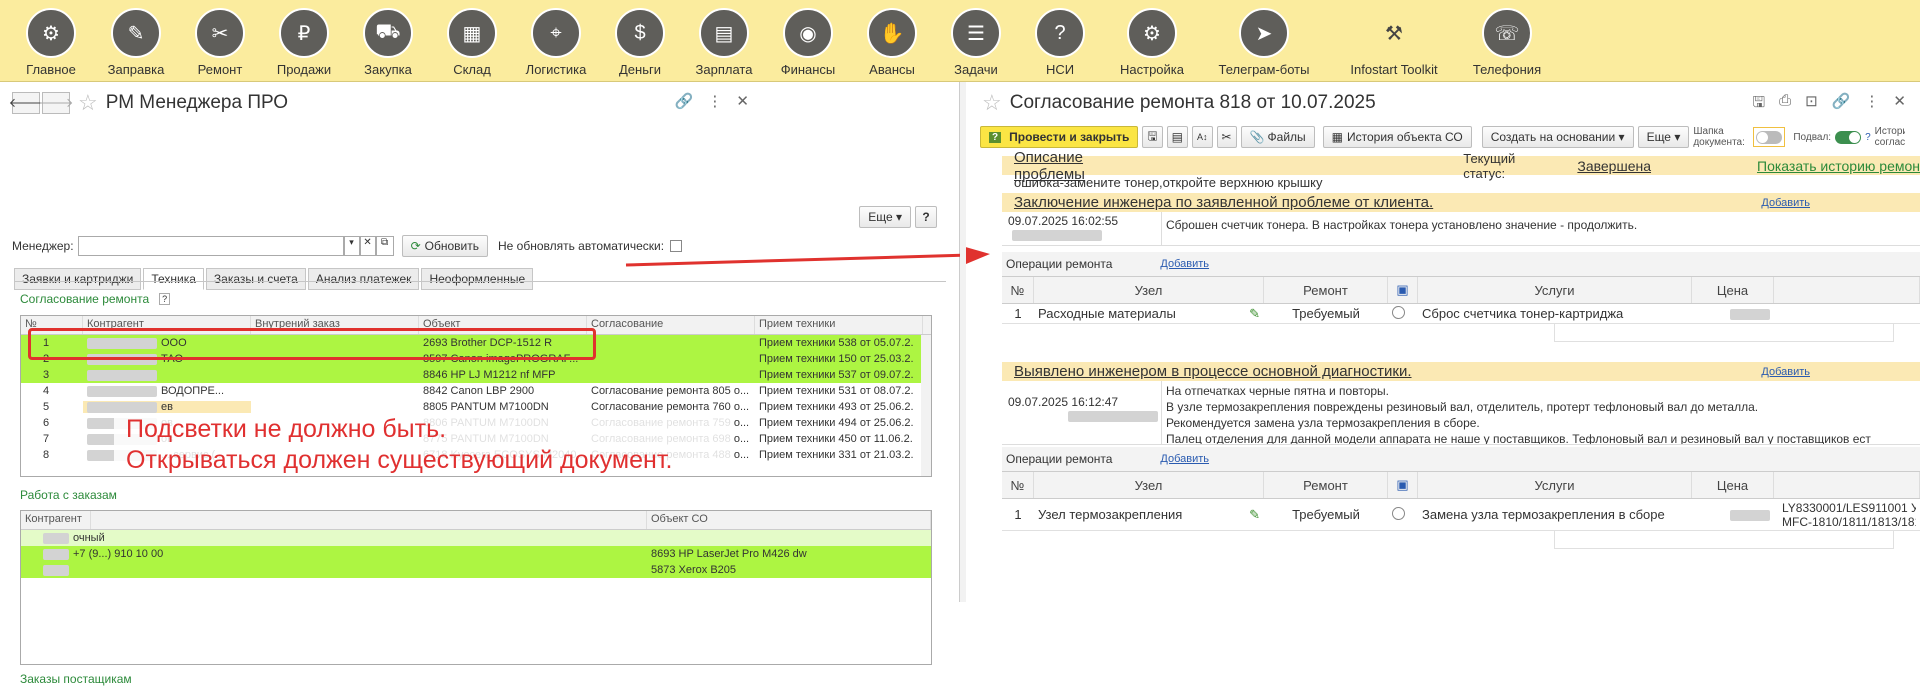  I want to click on nav-item-16: ☏Телефония, so click(1507, 40).